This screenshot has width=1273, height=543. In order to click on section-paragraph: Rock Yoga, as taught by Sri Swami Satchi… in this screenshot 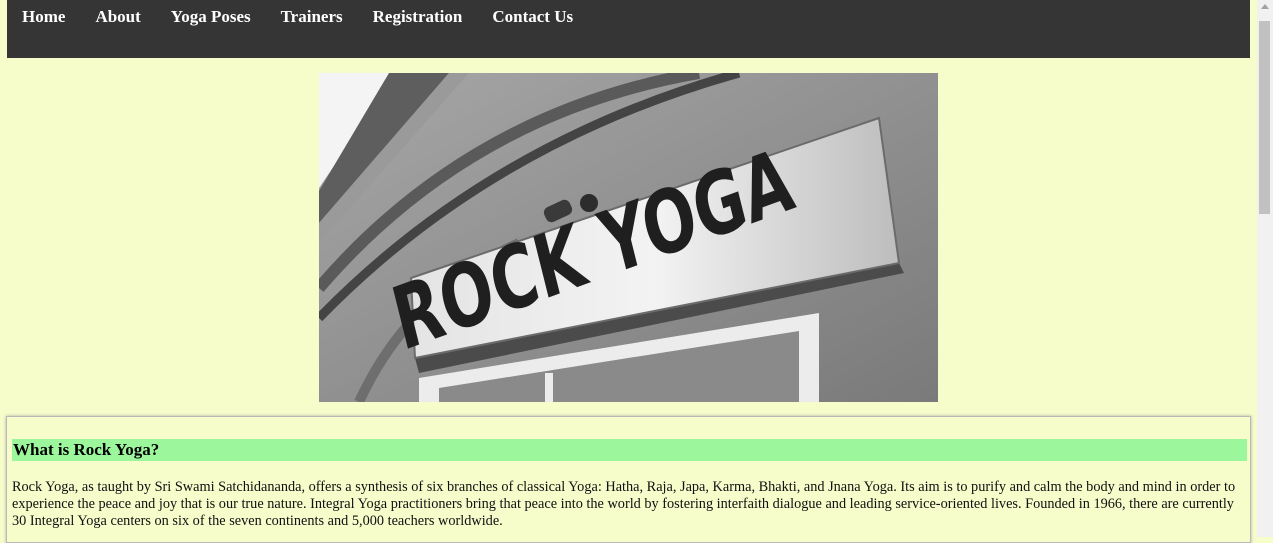, I will do `click(624, 504)`.